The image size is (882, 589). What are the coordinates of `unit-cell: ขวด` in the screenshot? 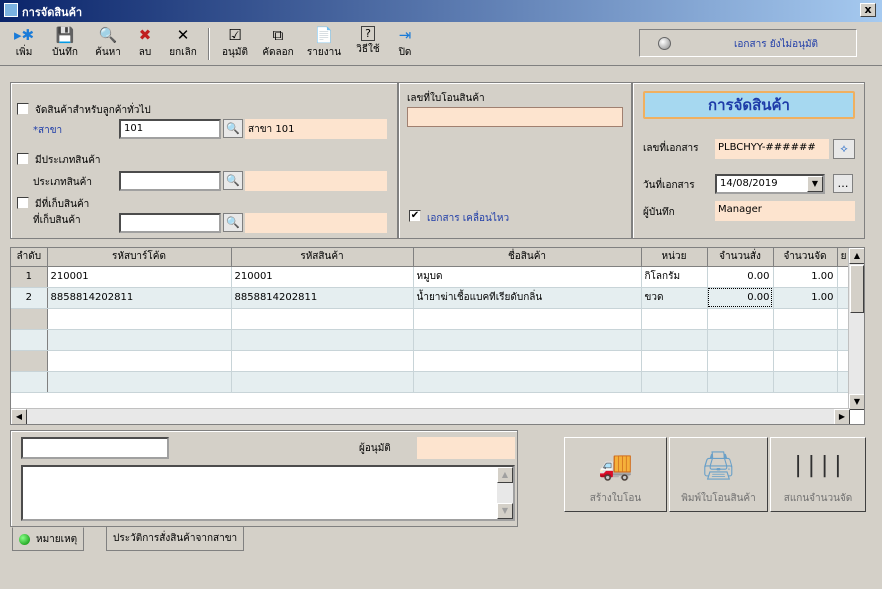 It's located at (674, 298).